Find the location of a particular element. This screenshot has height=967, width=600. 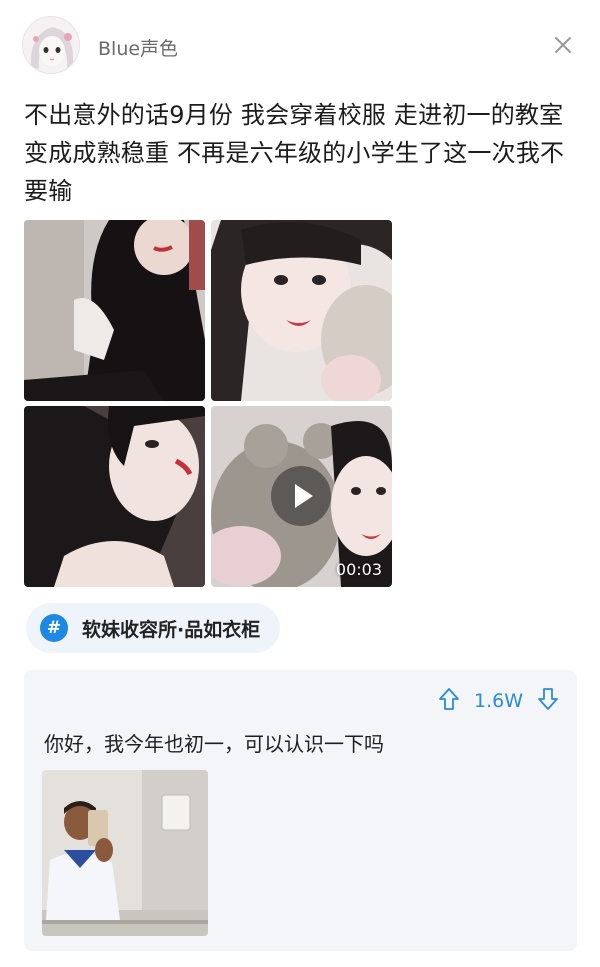

hashtag-icon: # is located at coordinates (54, 628).